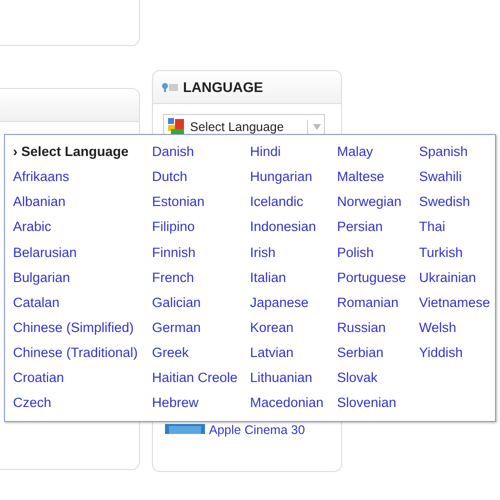  I want to click on language-option: Polish, so click(355, 252).